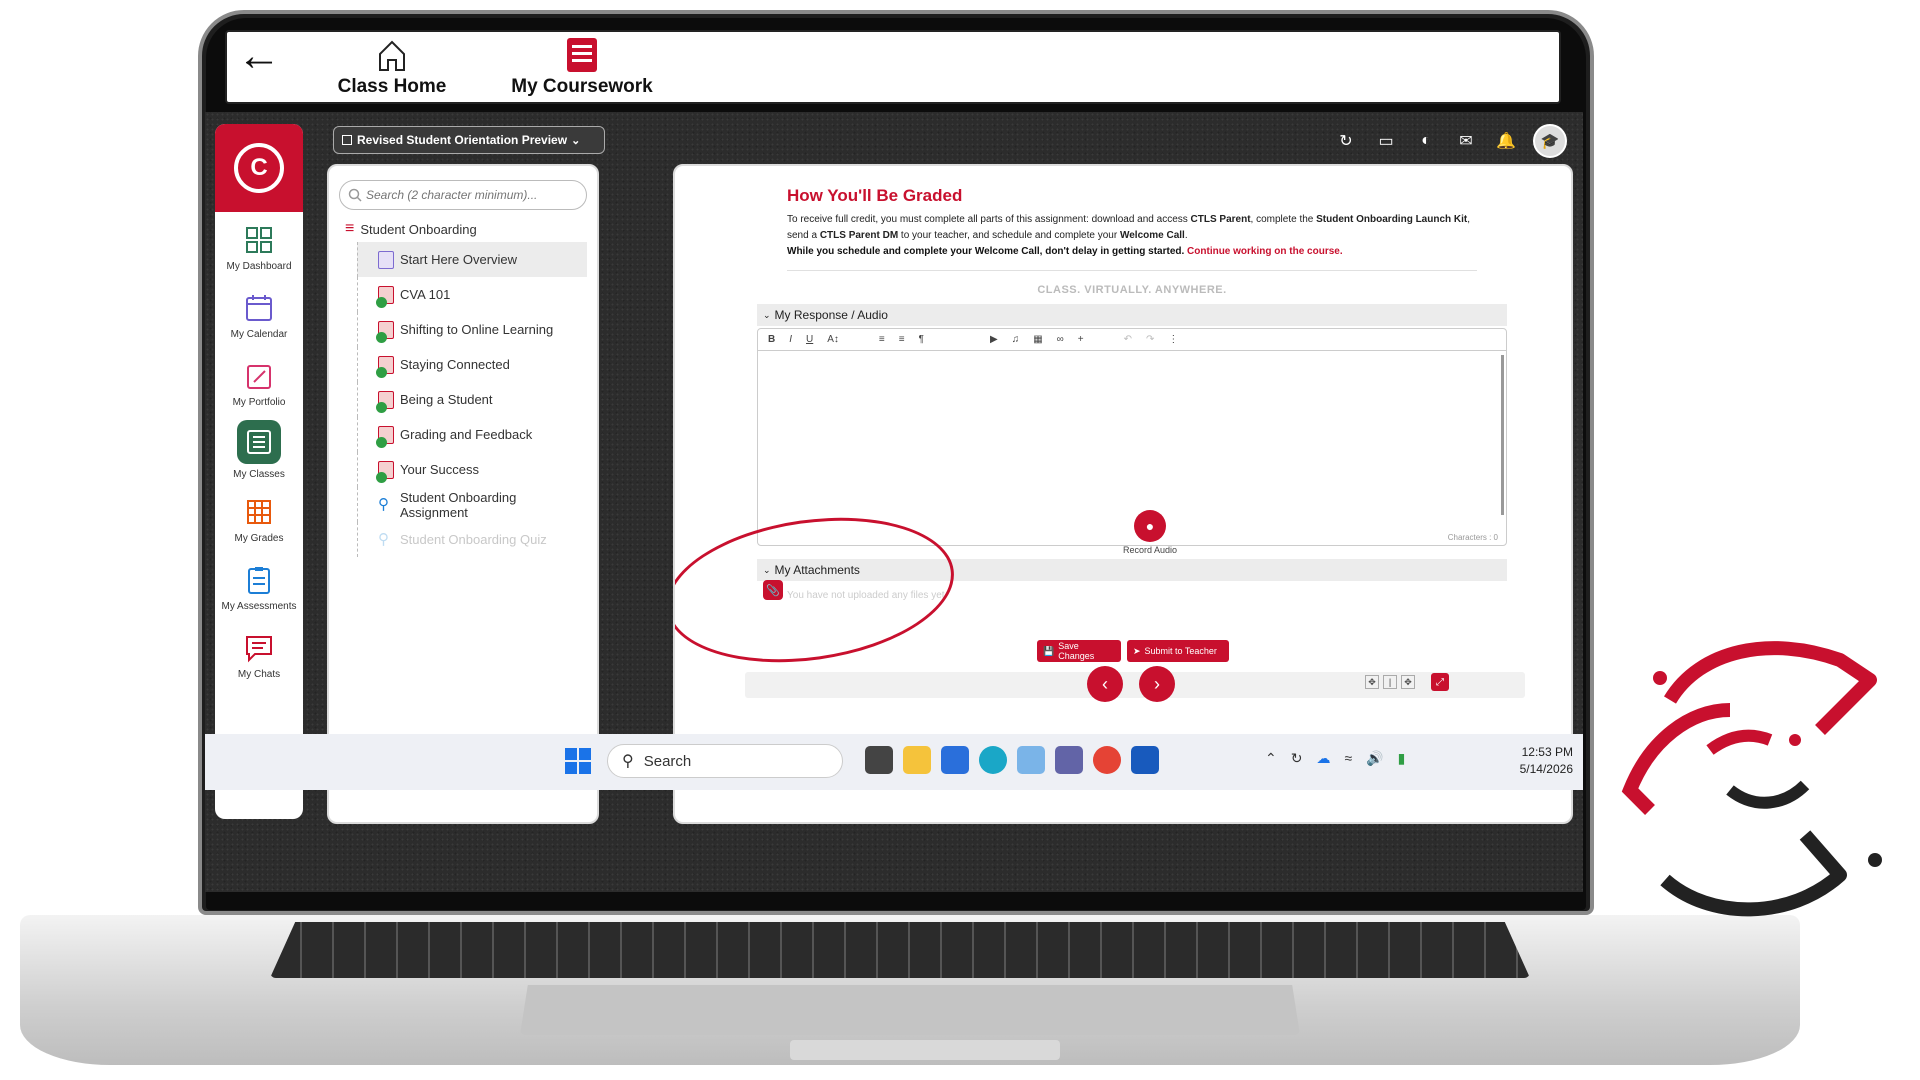  What do you see at coordinates (1265, 251) in the screenshot?
I see `continue-link: Continue working on the course.` at bounding box center [1265, 251].